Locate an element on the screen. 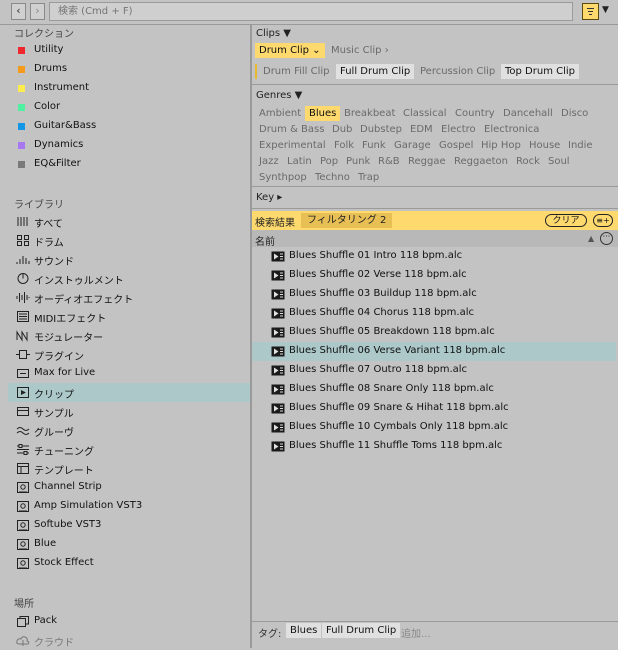 This screenshot has width=618, height=650. name-column-header: 名前 ▲ ··· is located at coordinates (435, 239).